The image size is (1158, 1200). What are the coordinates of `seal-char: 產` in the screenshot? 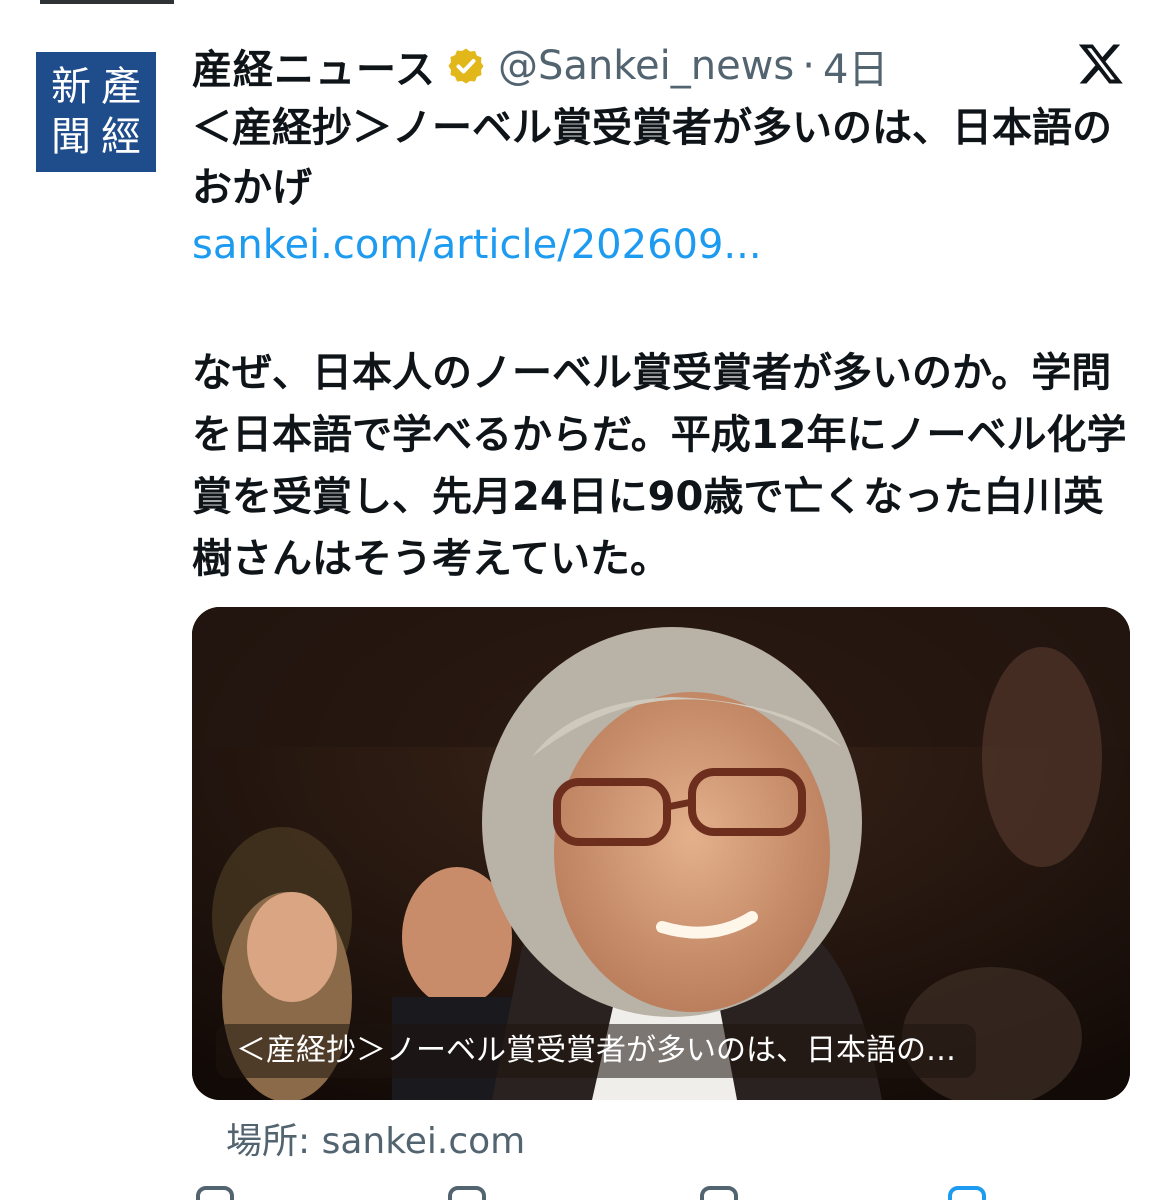 It's located at (121, 87).